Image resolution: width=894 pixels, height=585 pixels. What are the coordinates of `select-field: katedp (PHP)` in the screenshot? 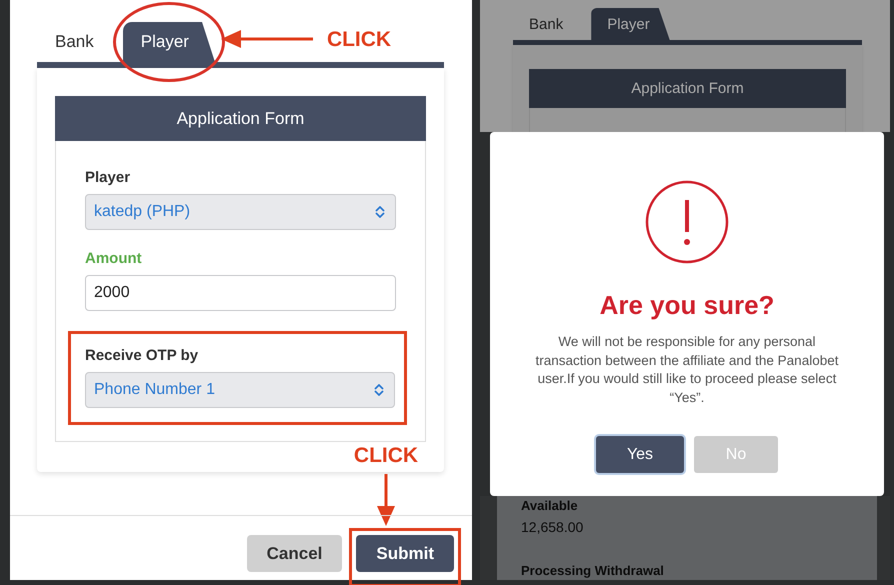 It's located at (240, 212).